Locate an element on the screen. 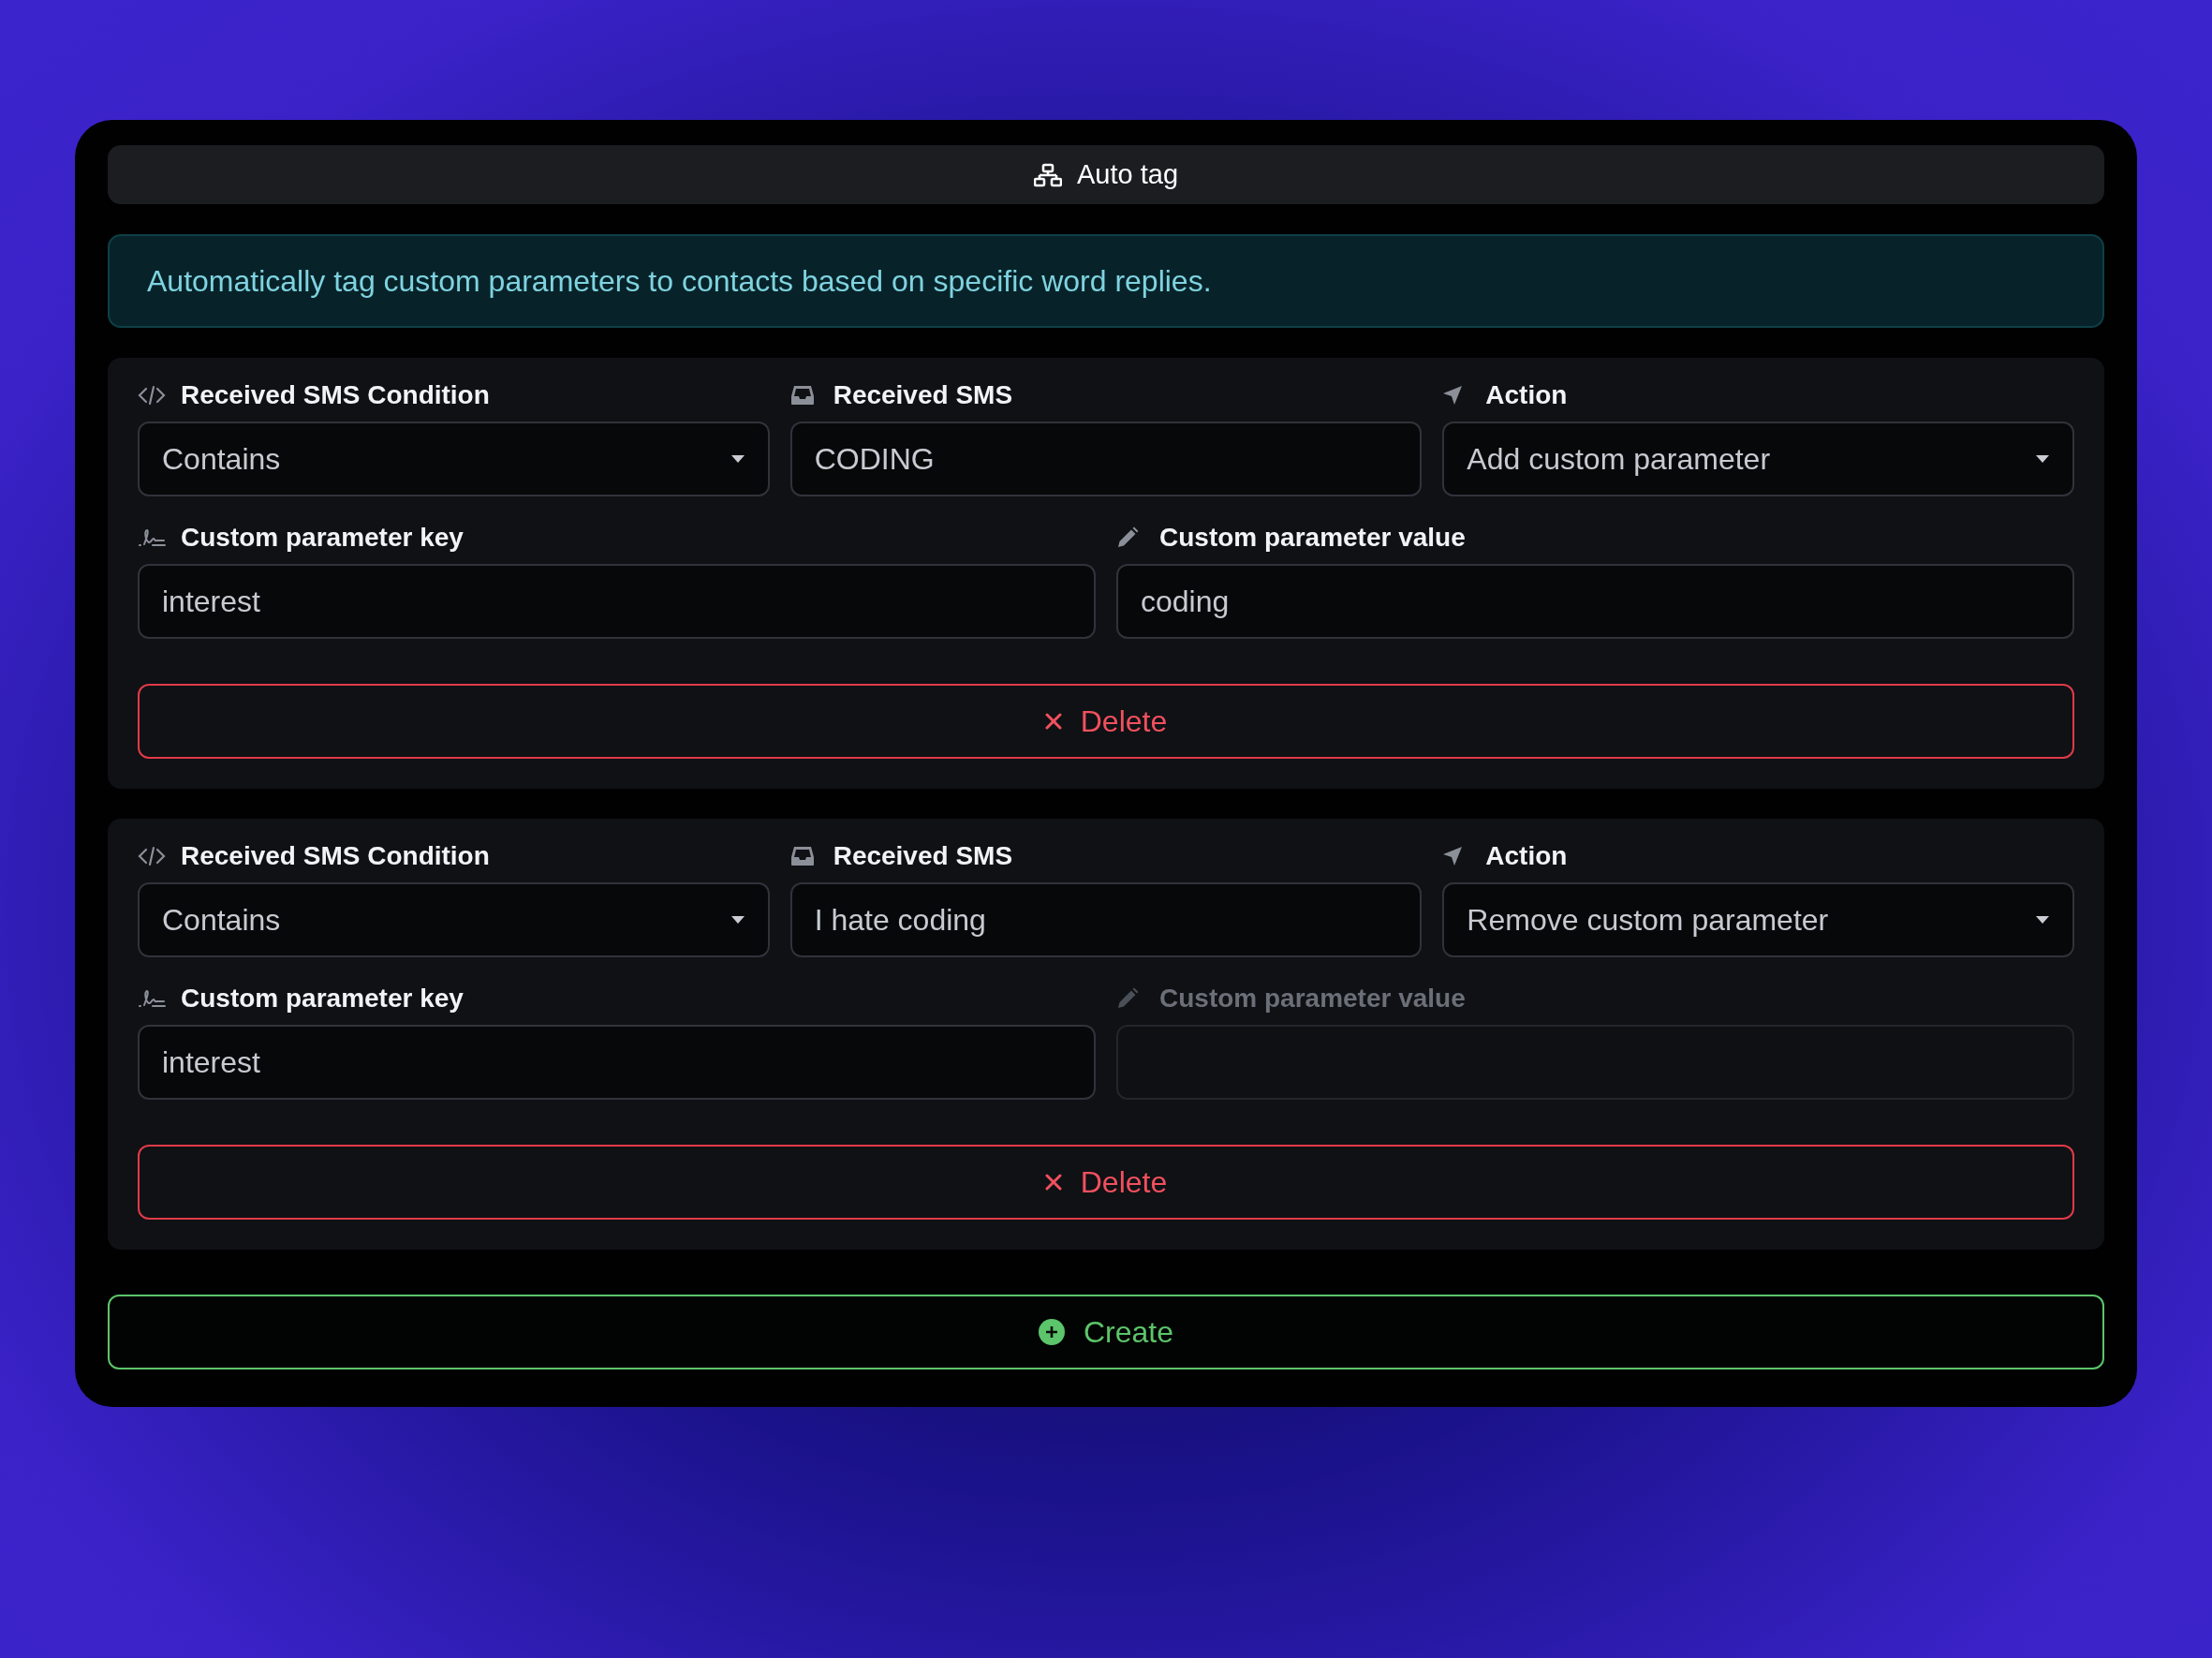  create-button: Create is located at coordinates (1106, 1332).